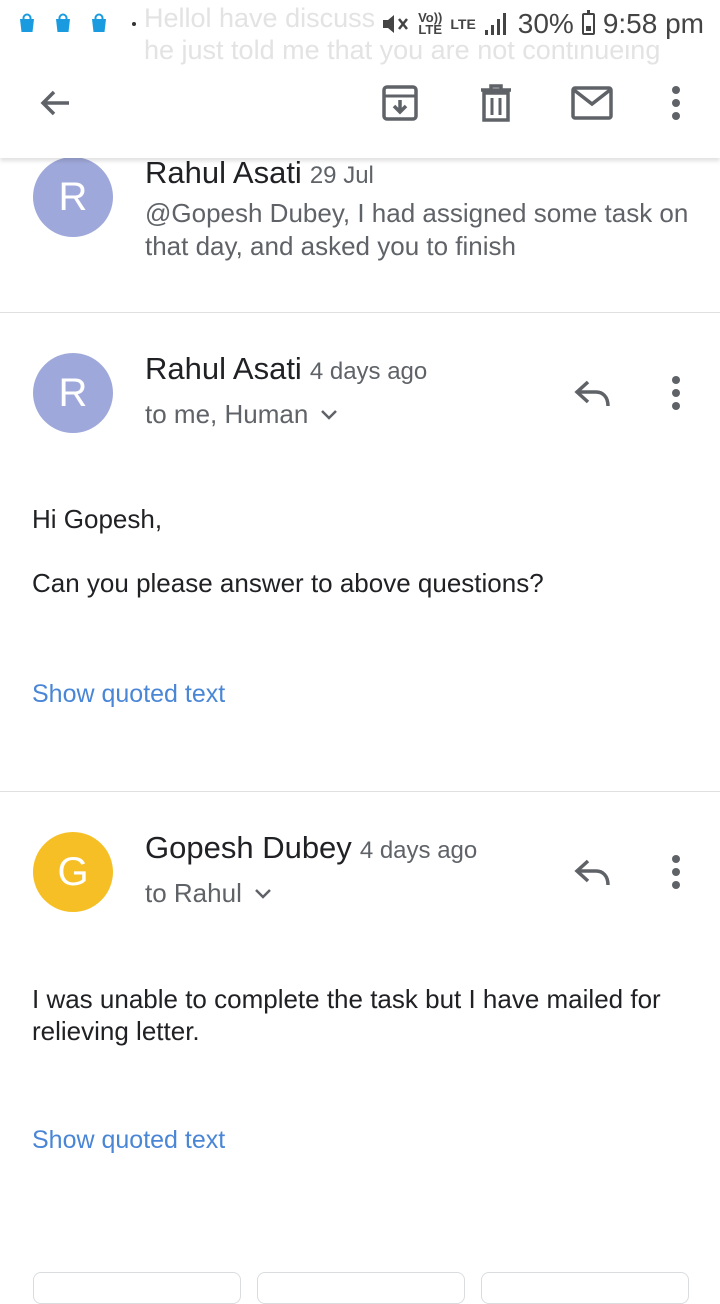 This screenshot has height=1304, width=720. I want to click on reply-actions-bar, so click(360, 1288).